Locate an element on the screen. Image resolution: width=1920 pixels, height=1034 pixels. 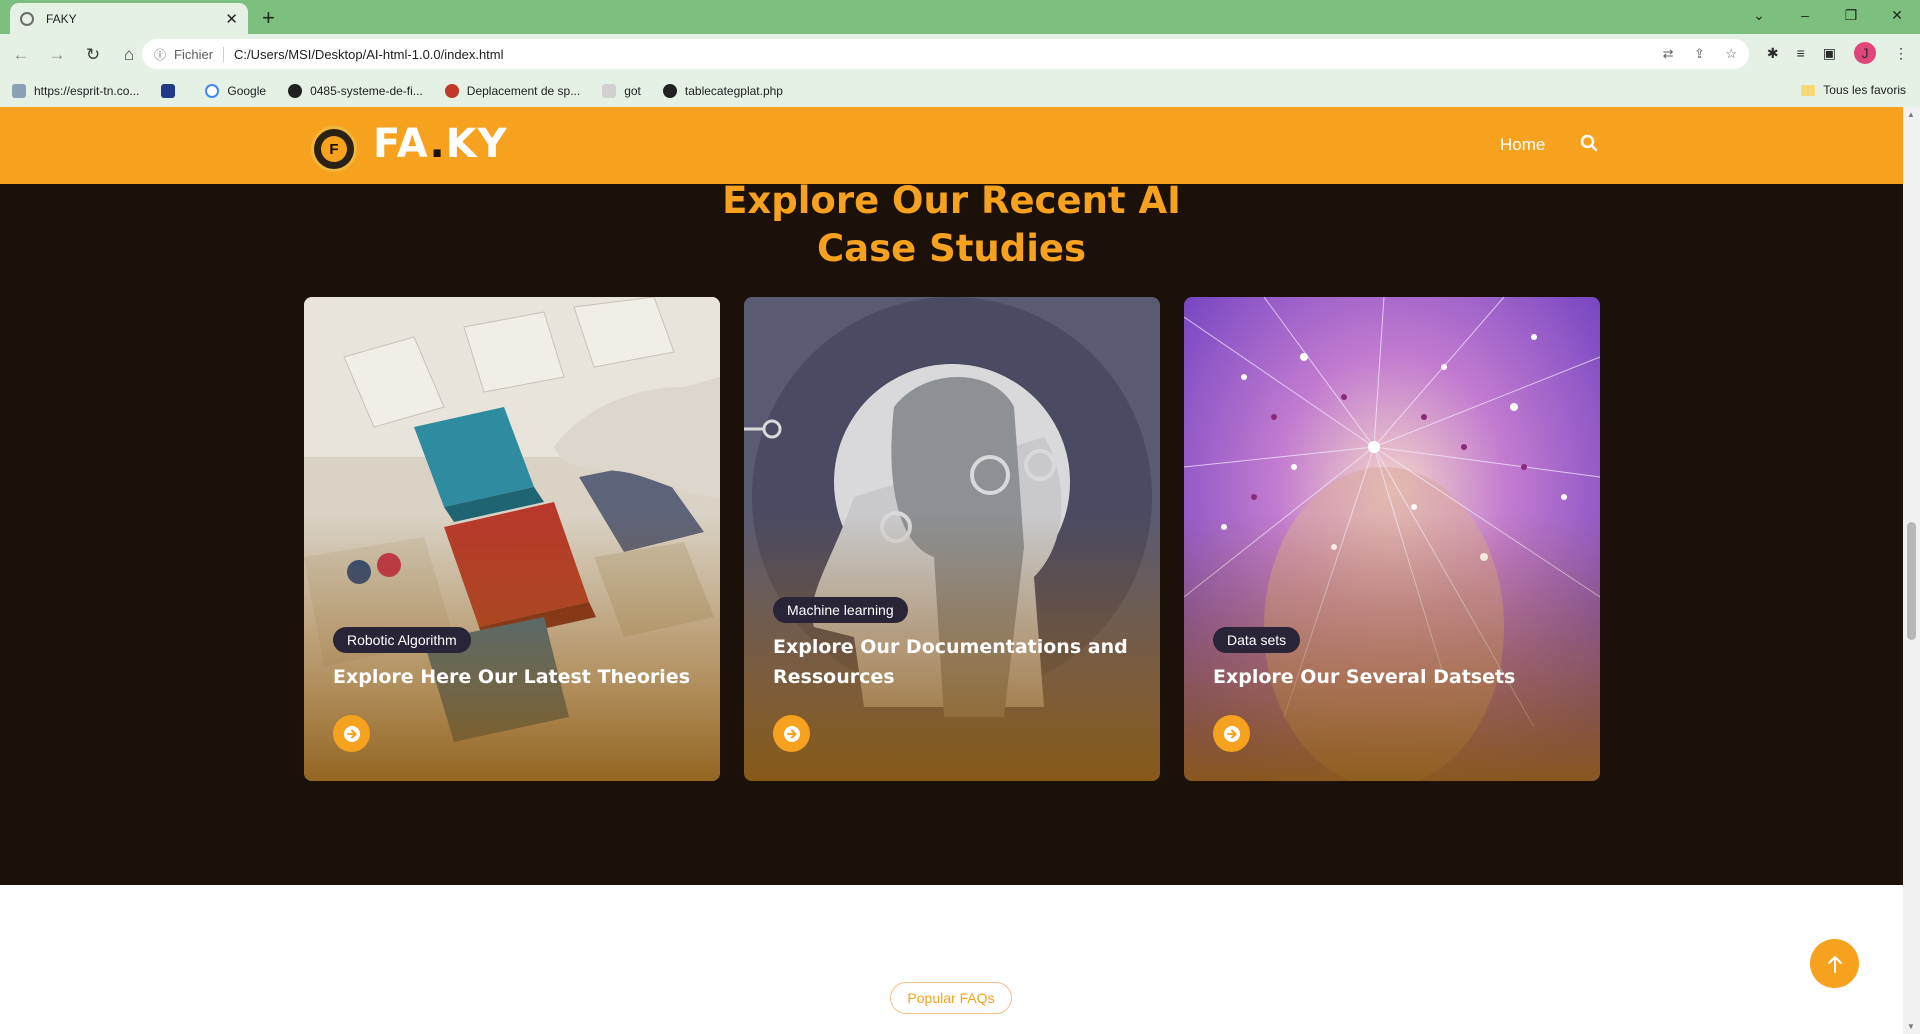
translate-icon: ⇄ is located at coordinates (1668, 53).